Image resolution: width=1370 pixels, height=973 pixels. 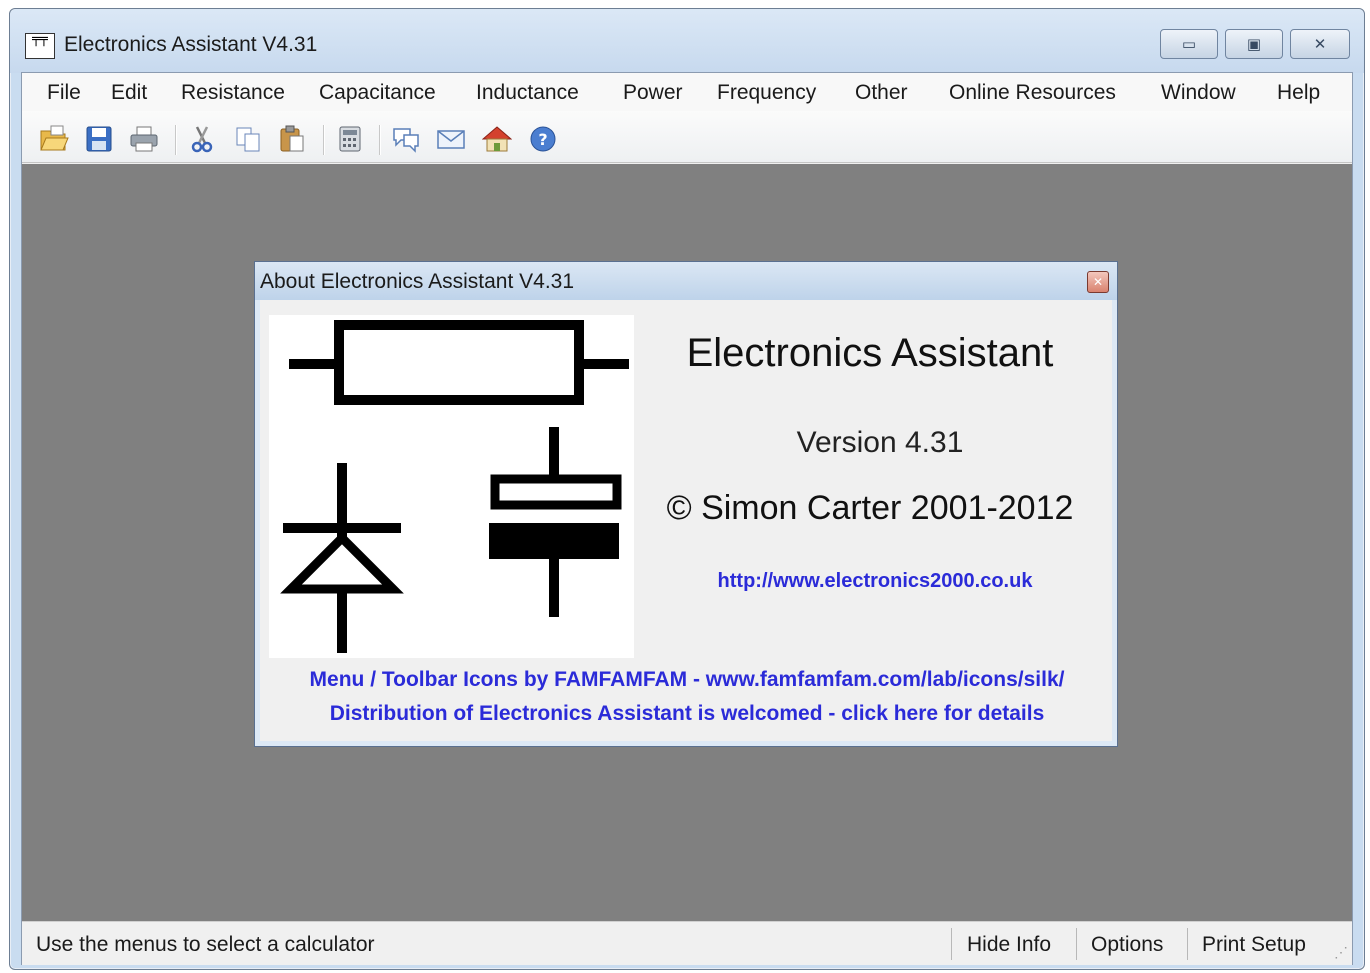 I want to click on menu-capacitance: Capacitance, so click(x=377, y=93).